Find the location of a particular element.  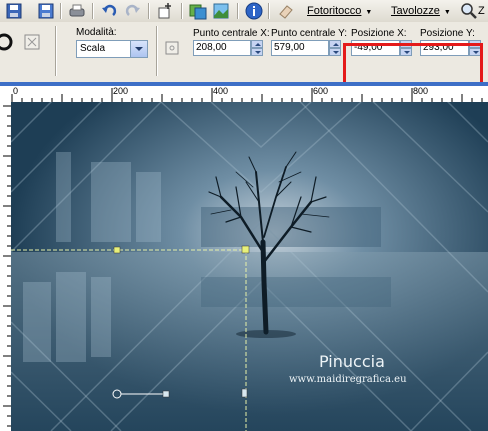

redo-icon is located at coordinates (133, 11).